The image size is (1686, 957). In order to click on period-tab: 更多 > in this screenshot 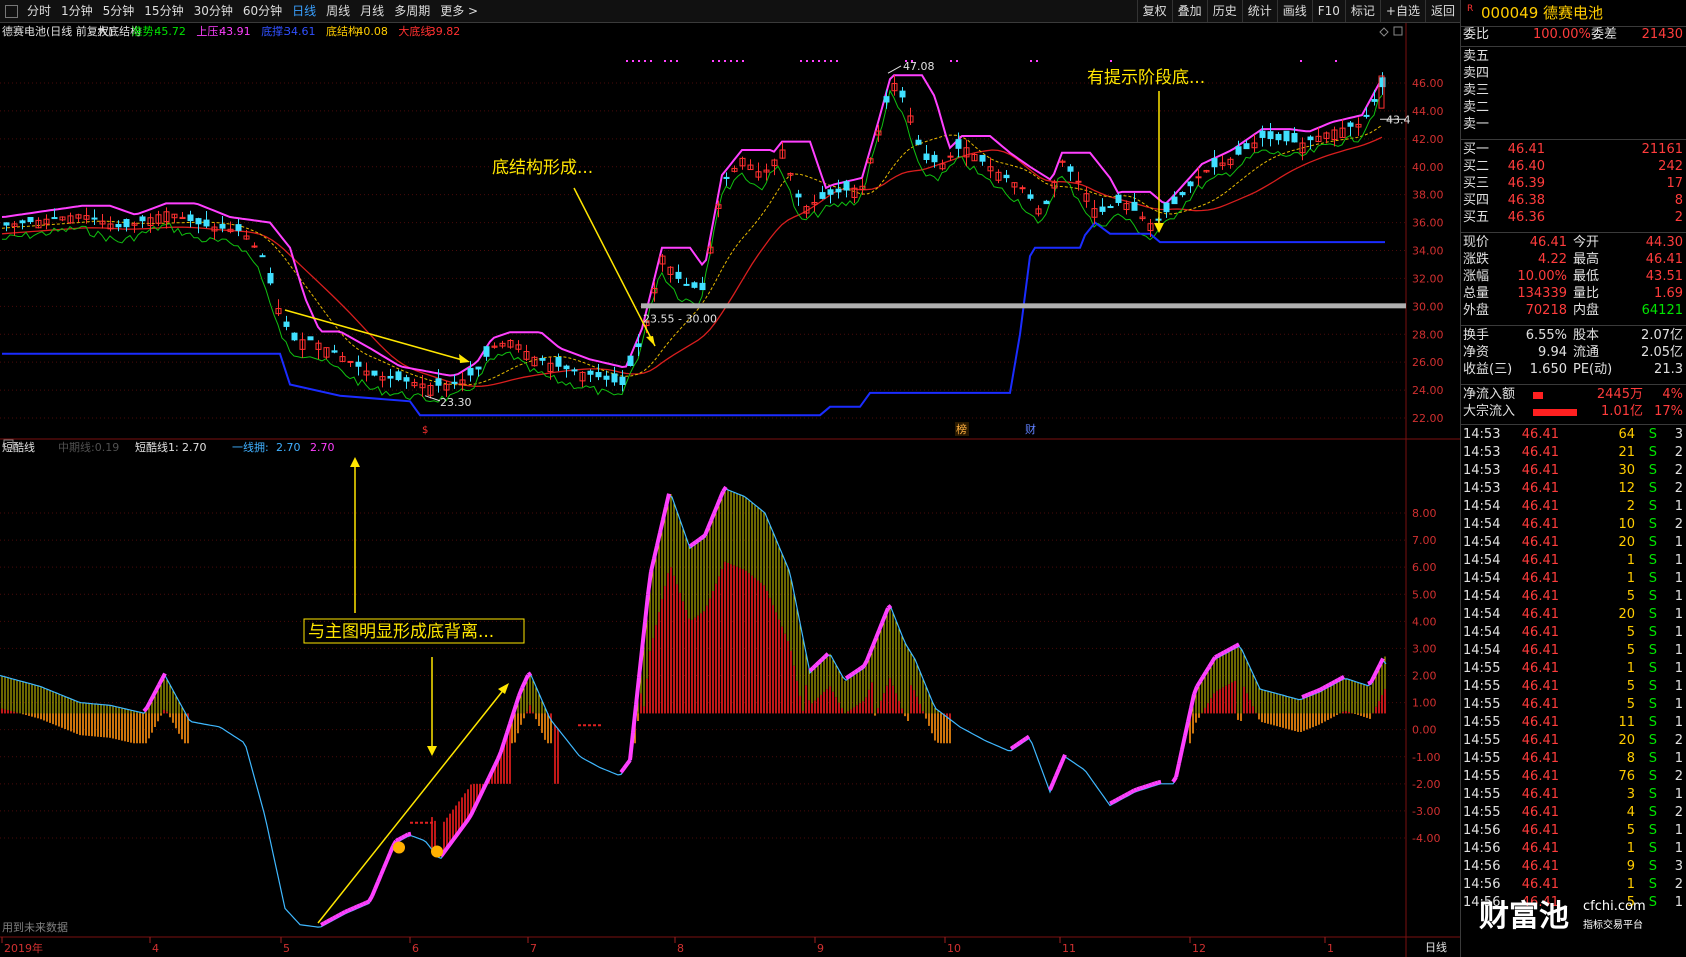, I will do `click(459, 11)`.